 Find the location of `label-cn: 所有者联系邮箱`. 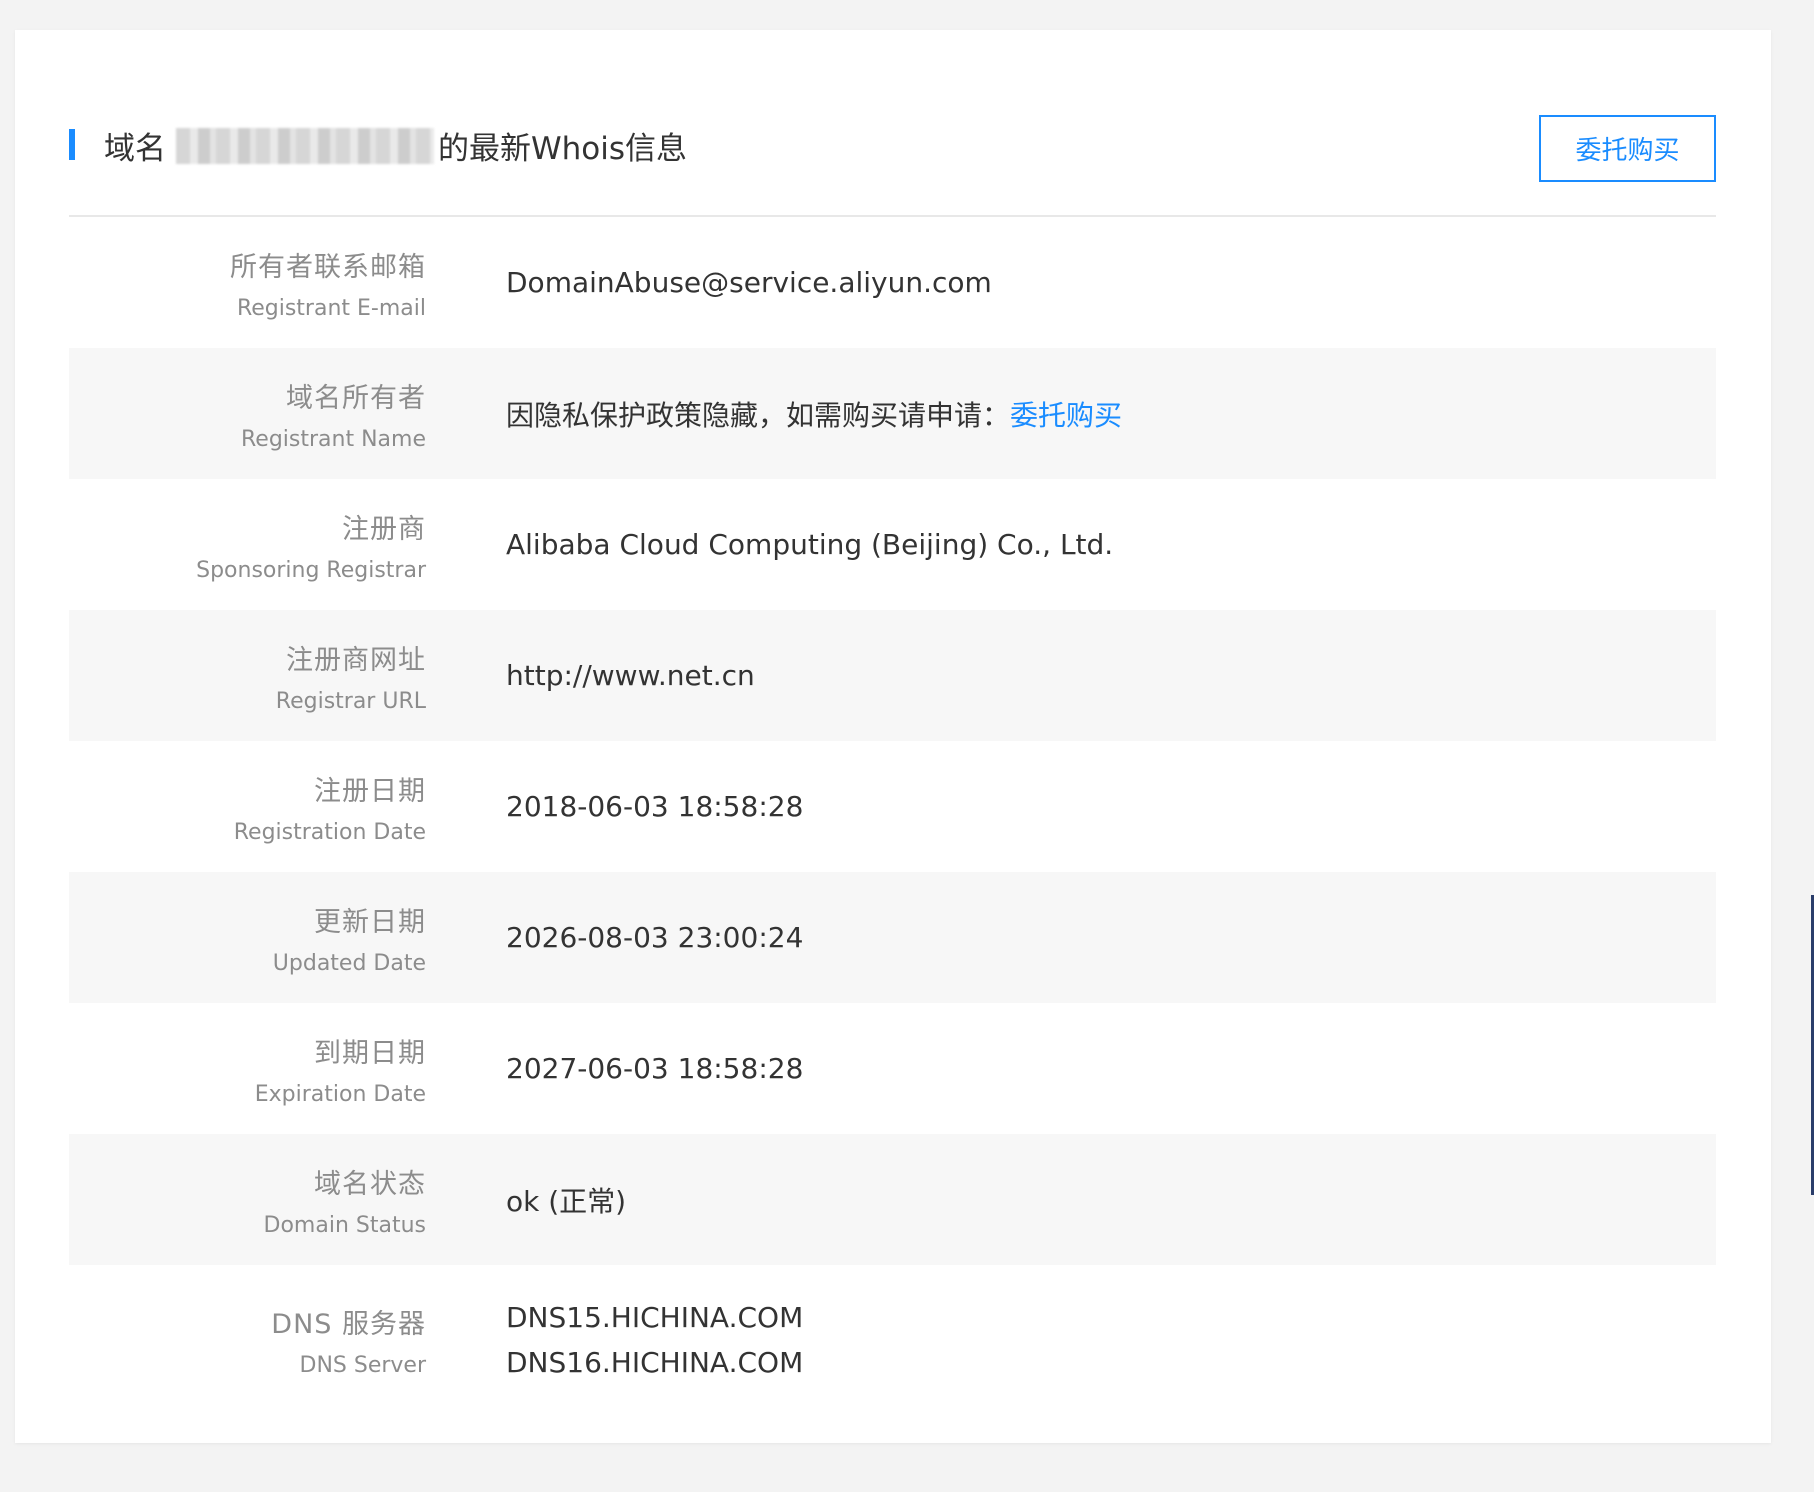

label-cn: 所有者联系邮箱 is located at coordinates (328, 267).